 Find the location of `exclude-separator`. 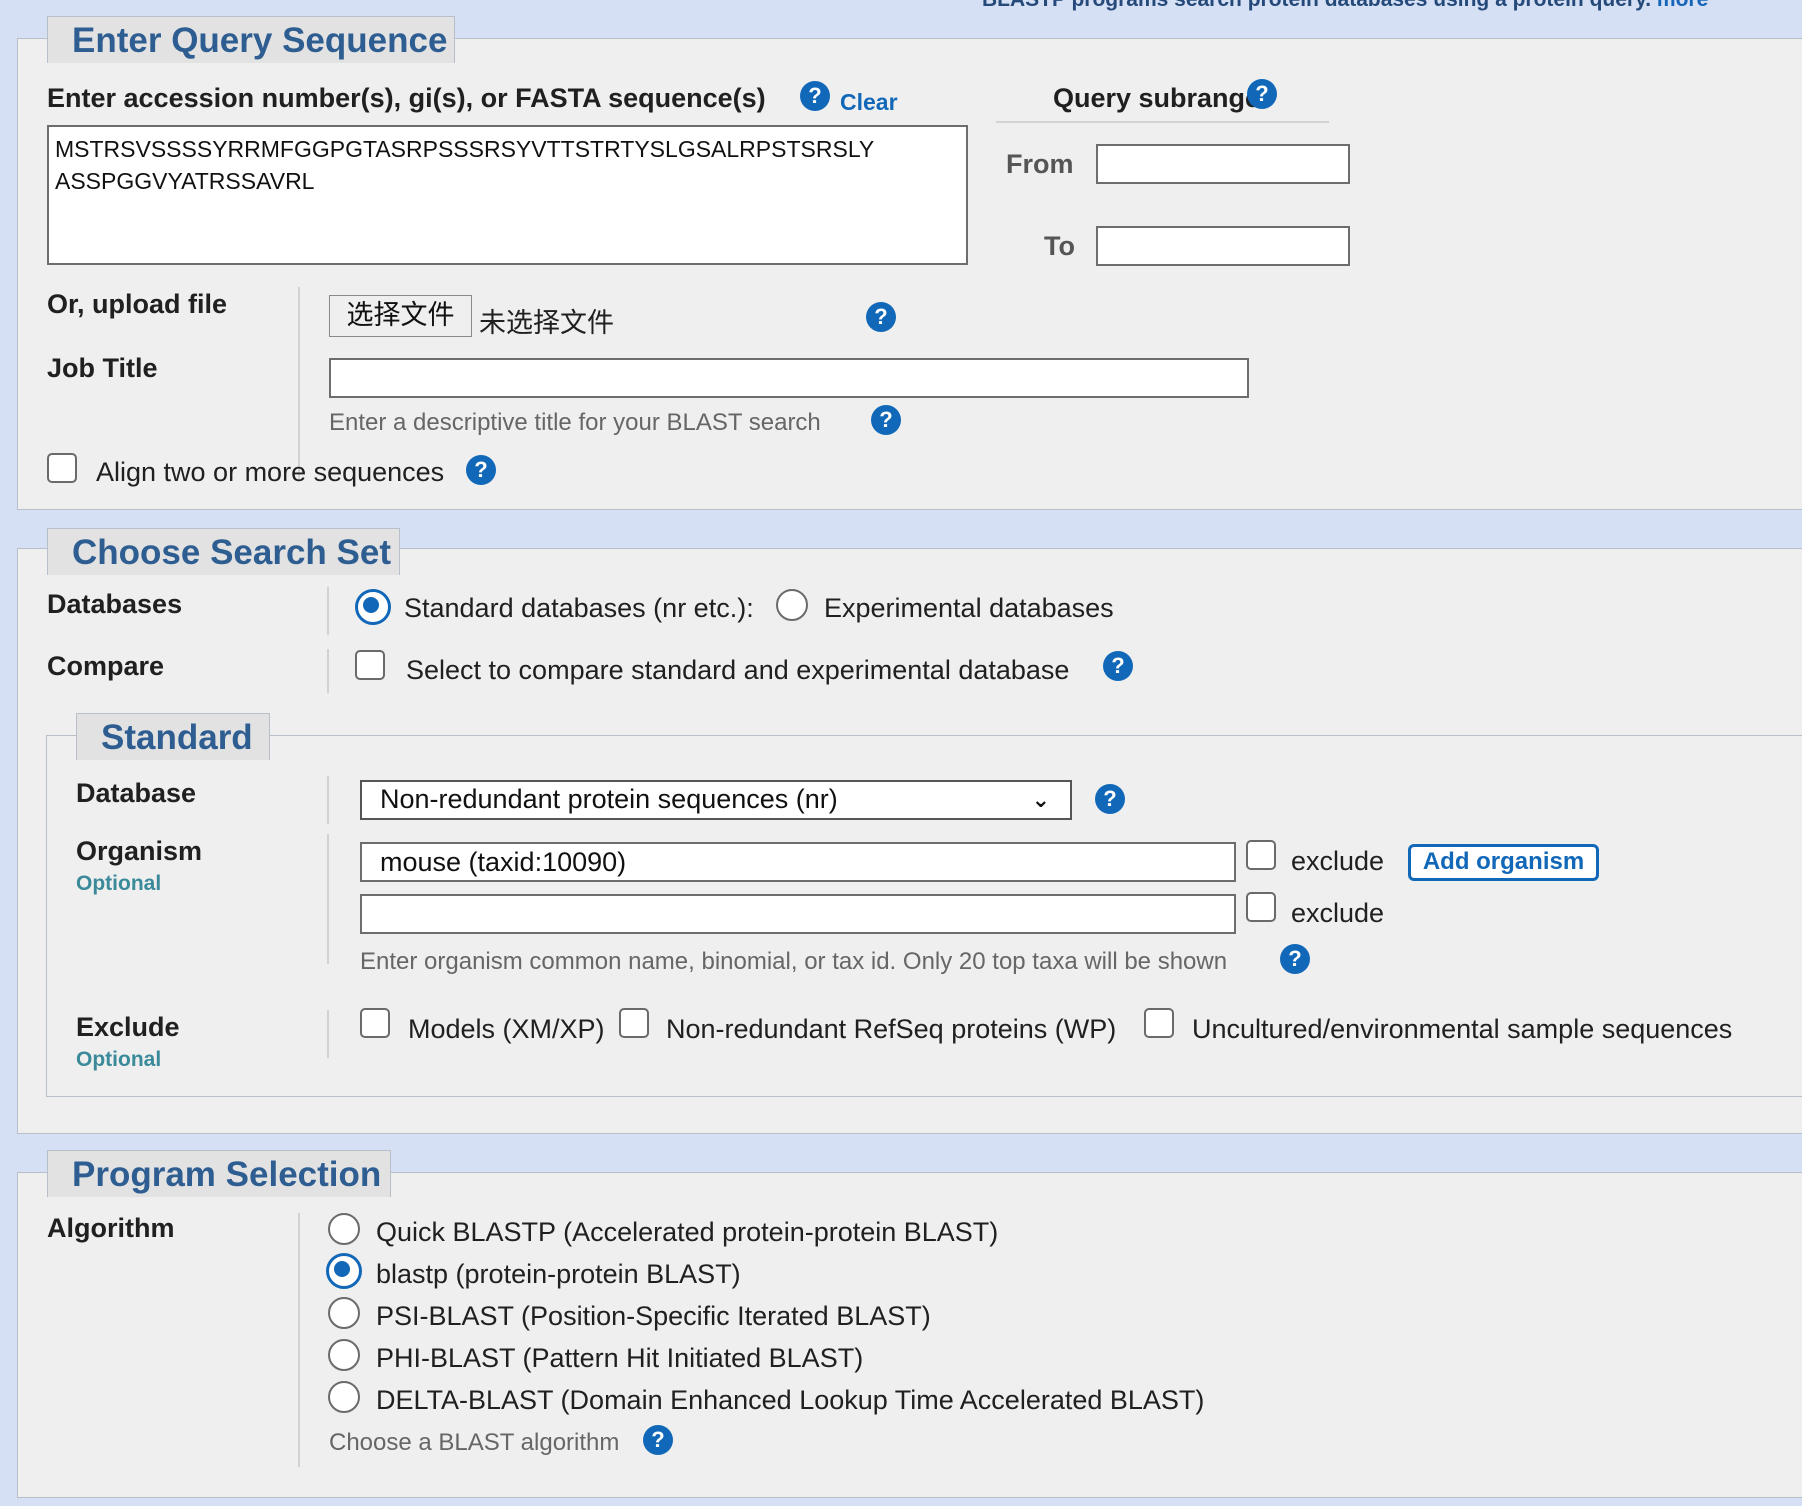

exclude-separator is located at coordinates (328, 1034).